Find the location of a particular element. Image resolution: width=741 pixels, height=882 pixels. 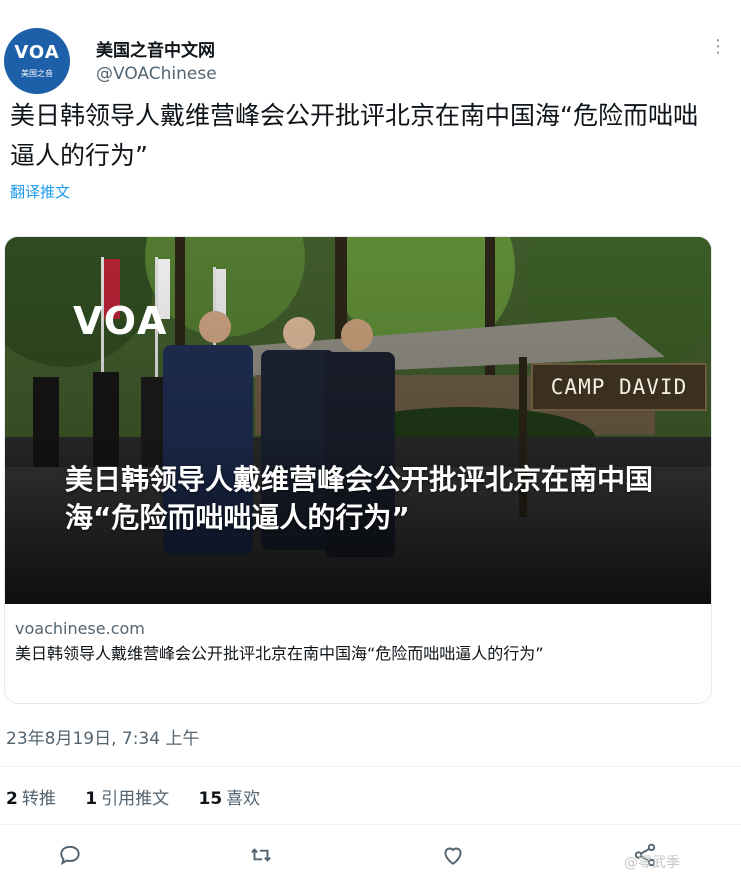

user-handle: @VOAChinese is located at coordinates (156, 74).